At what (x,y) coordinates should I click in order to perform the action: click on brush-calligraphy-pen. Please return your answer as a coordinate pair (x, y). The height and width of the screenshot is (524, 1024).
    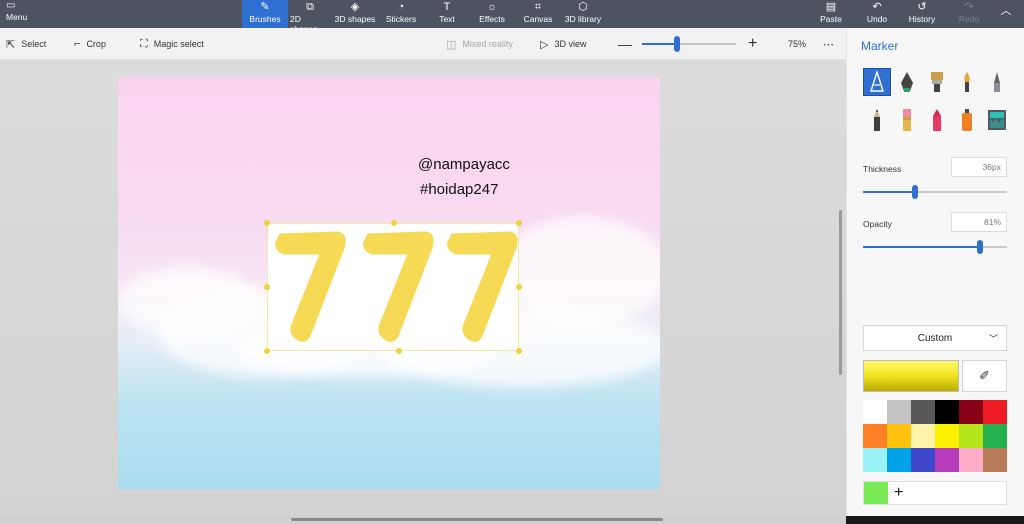
    Looking at the image, I should click on (907, 82).